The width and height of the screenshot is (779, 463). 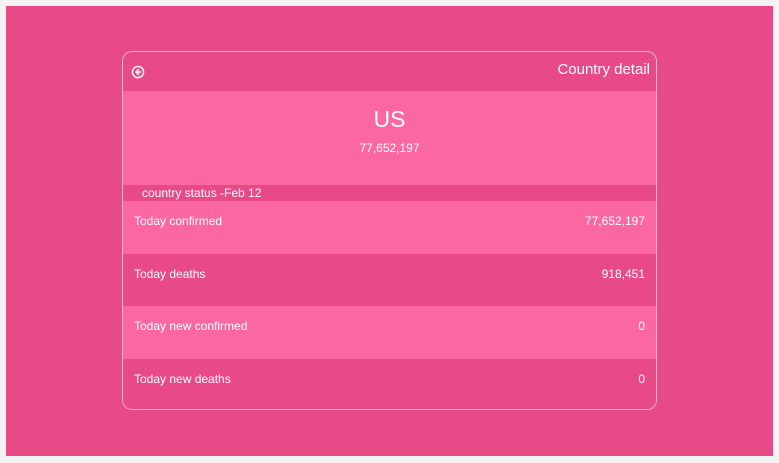 I want to click on page-title: Country detail, so click(x=603, y=69).